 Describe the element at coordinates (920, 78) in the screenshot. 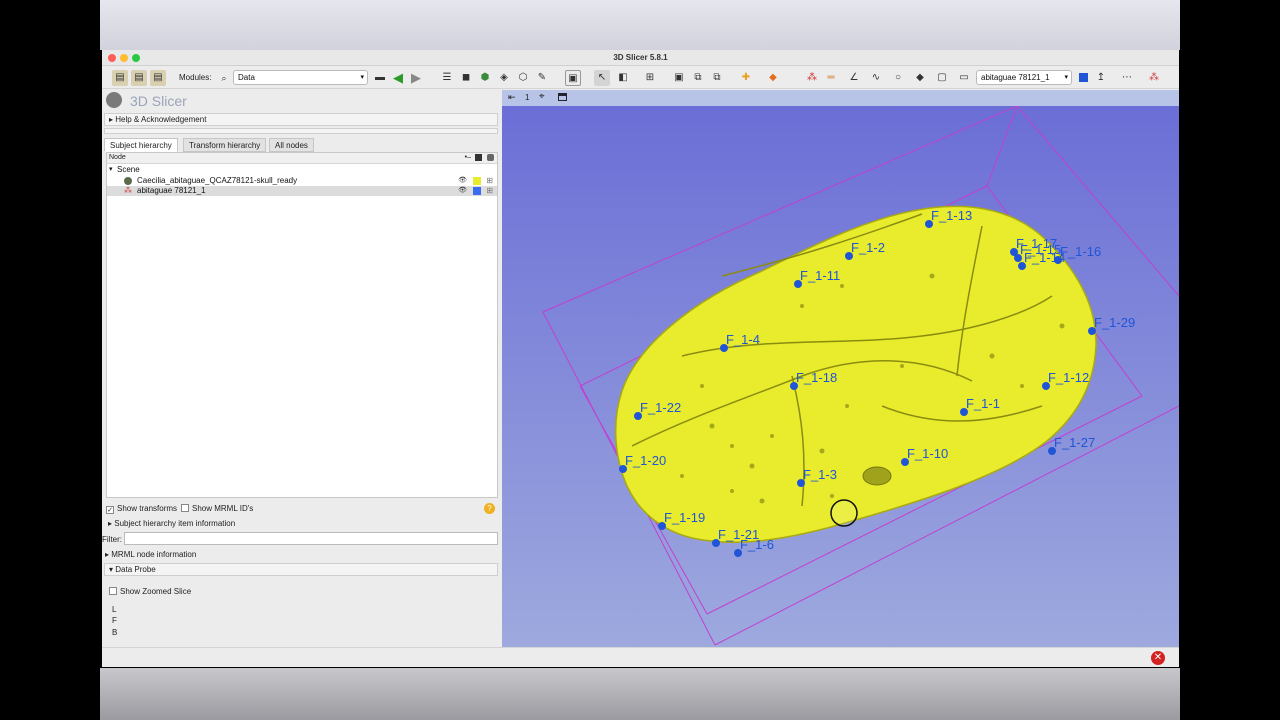

I see `plane-icon: ◆` at that location.